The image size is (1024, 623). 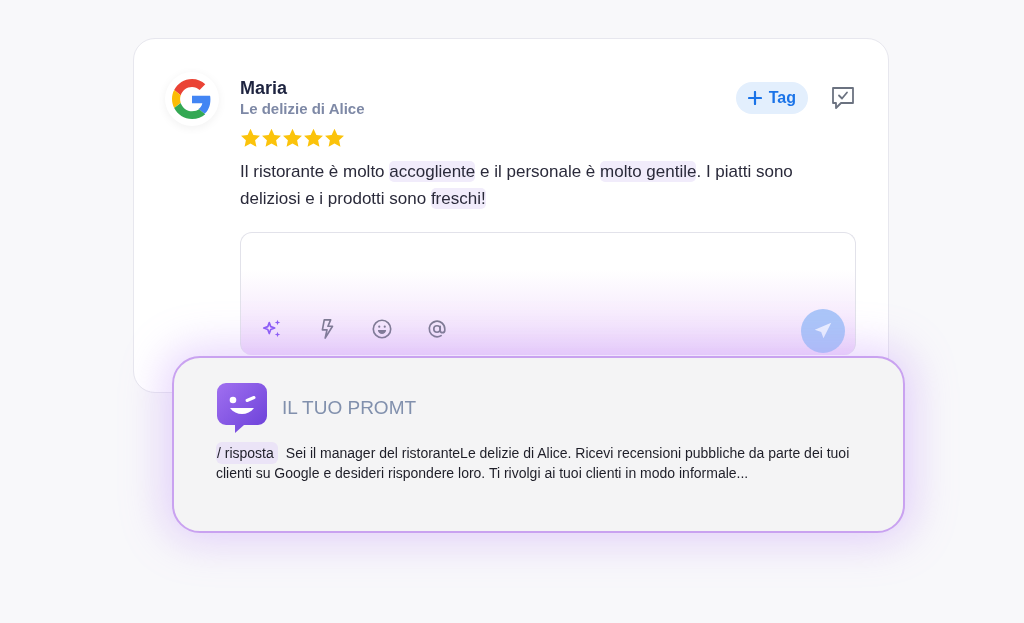 What do you see at coordinates (437, 329) in the screenshot?
I see `mention-icon` at bounding box center [437, 329].